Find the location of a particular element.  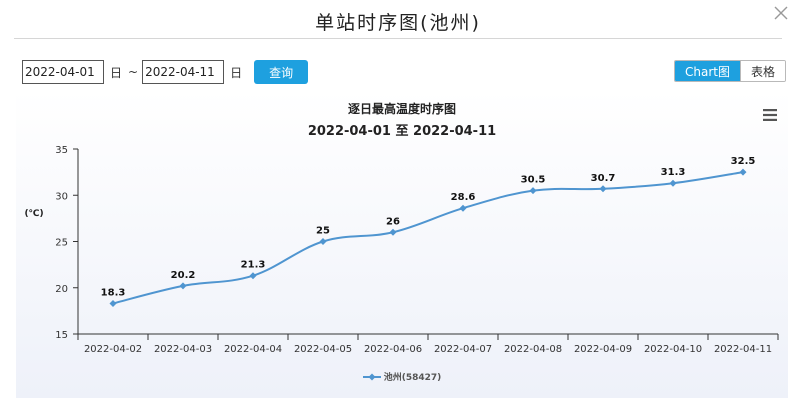

y-tick-label: 30 is located at coordinates (61, 196).